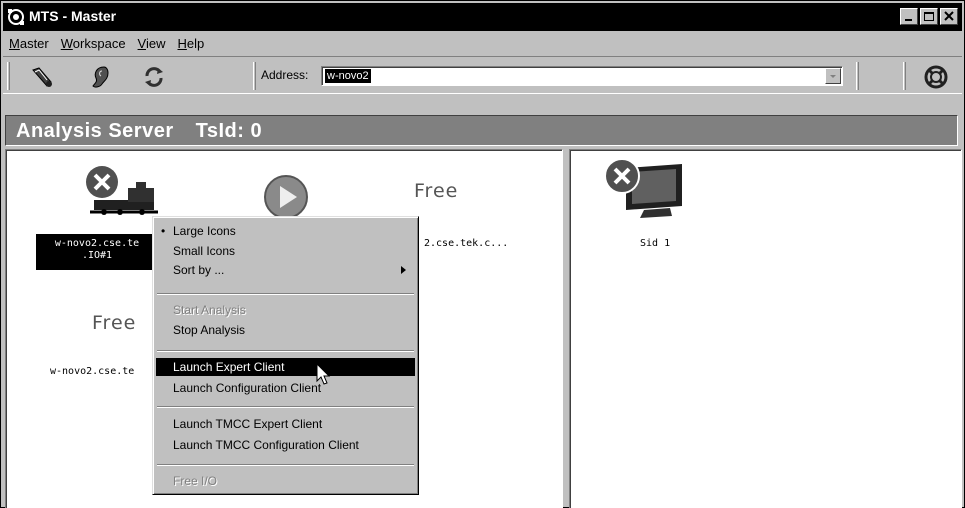  What do you see at coordinates (285, 481) in the screenshot?
I see `menu-item-free-io: Free I/O` at bounding box center [285, 481].